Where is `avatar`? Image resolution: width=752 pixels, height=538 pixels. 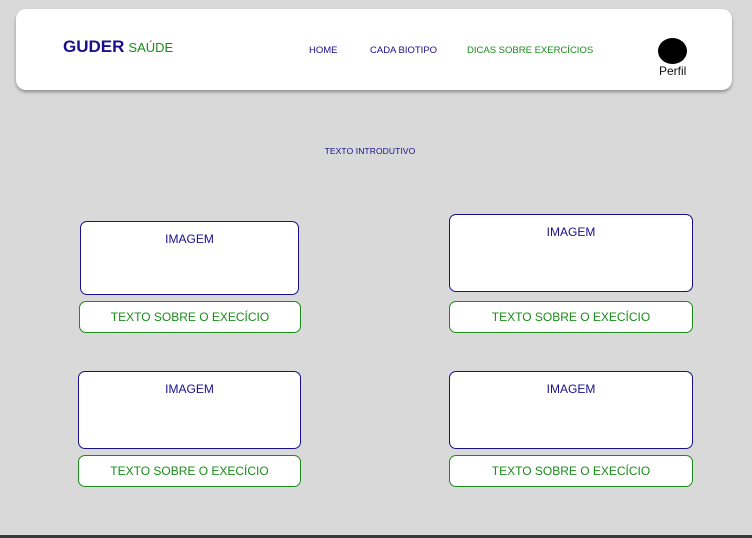
avatar is located at coordinates (672, 51).